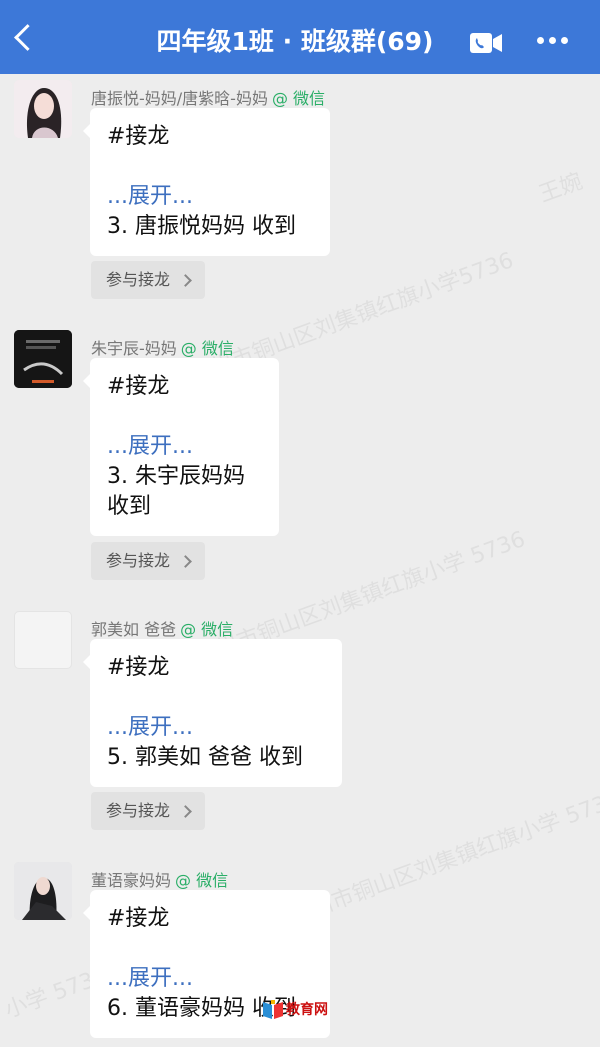 The height and width of the screenshot is (1047, 600). I want to click on site-logo: 教育网, so click(307, 1008).